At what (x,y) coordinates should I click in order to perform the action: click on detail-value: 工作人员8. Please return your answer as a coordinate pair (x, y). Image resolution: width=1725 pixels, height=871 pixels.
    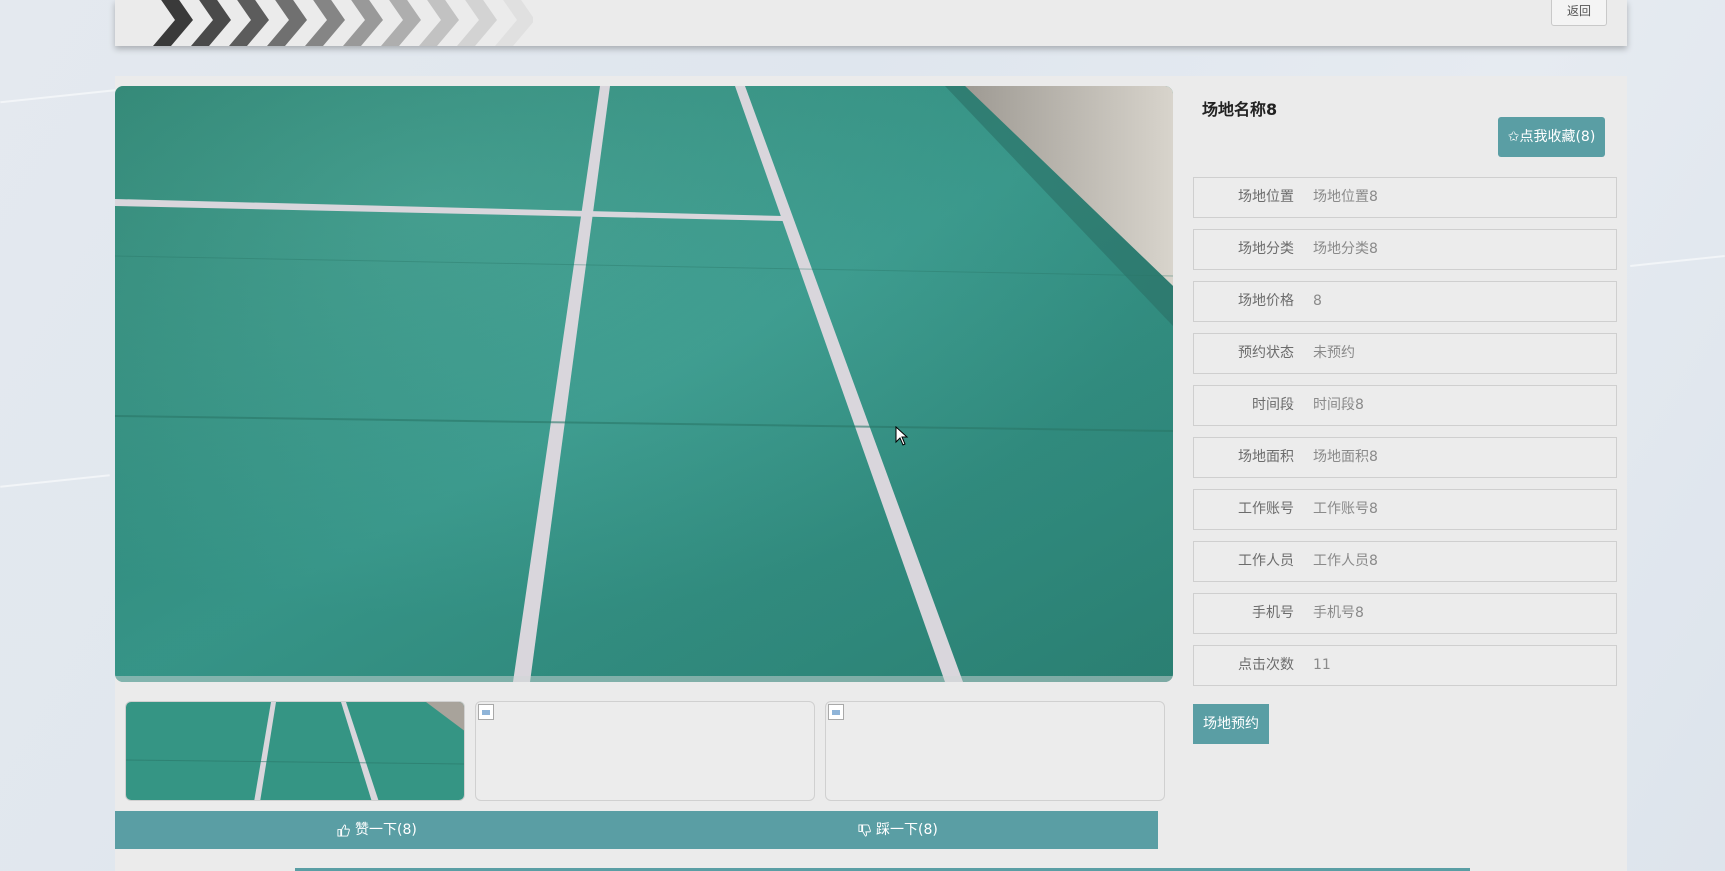
    Looking at the image, I should click on (1345, 561).